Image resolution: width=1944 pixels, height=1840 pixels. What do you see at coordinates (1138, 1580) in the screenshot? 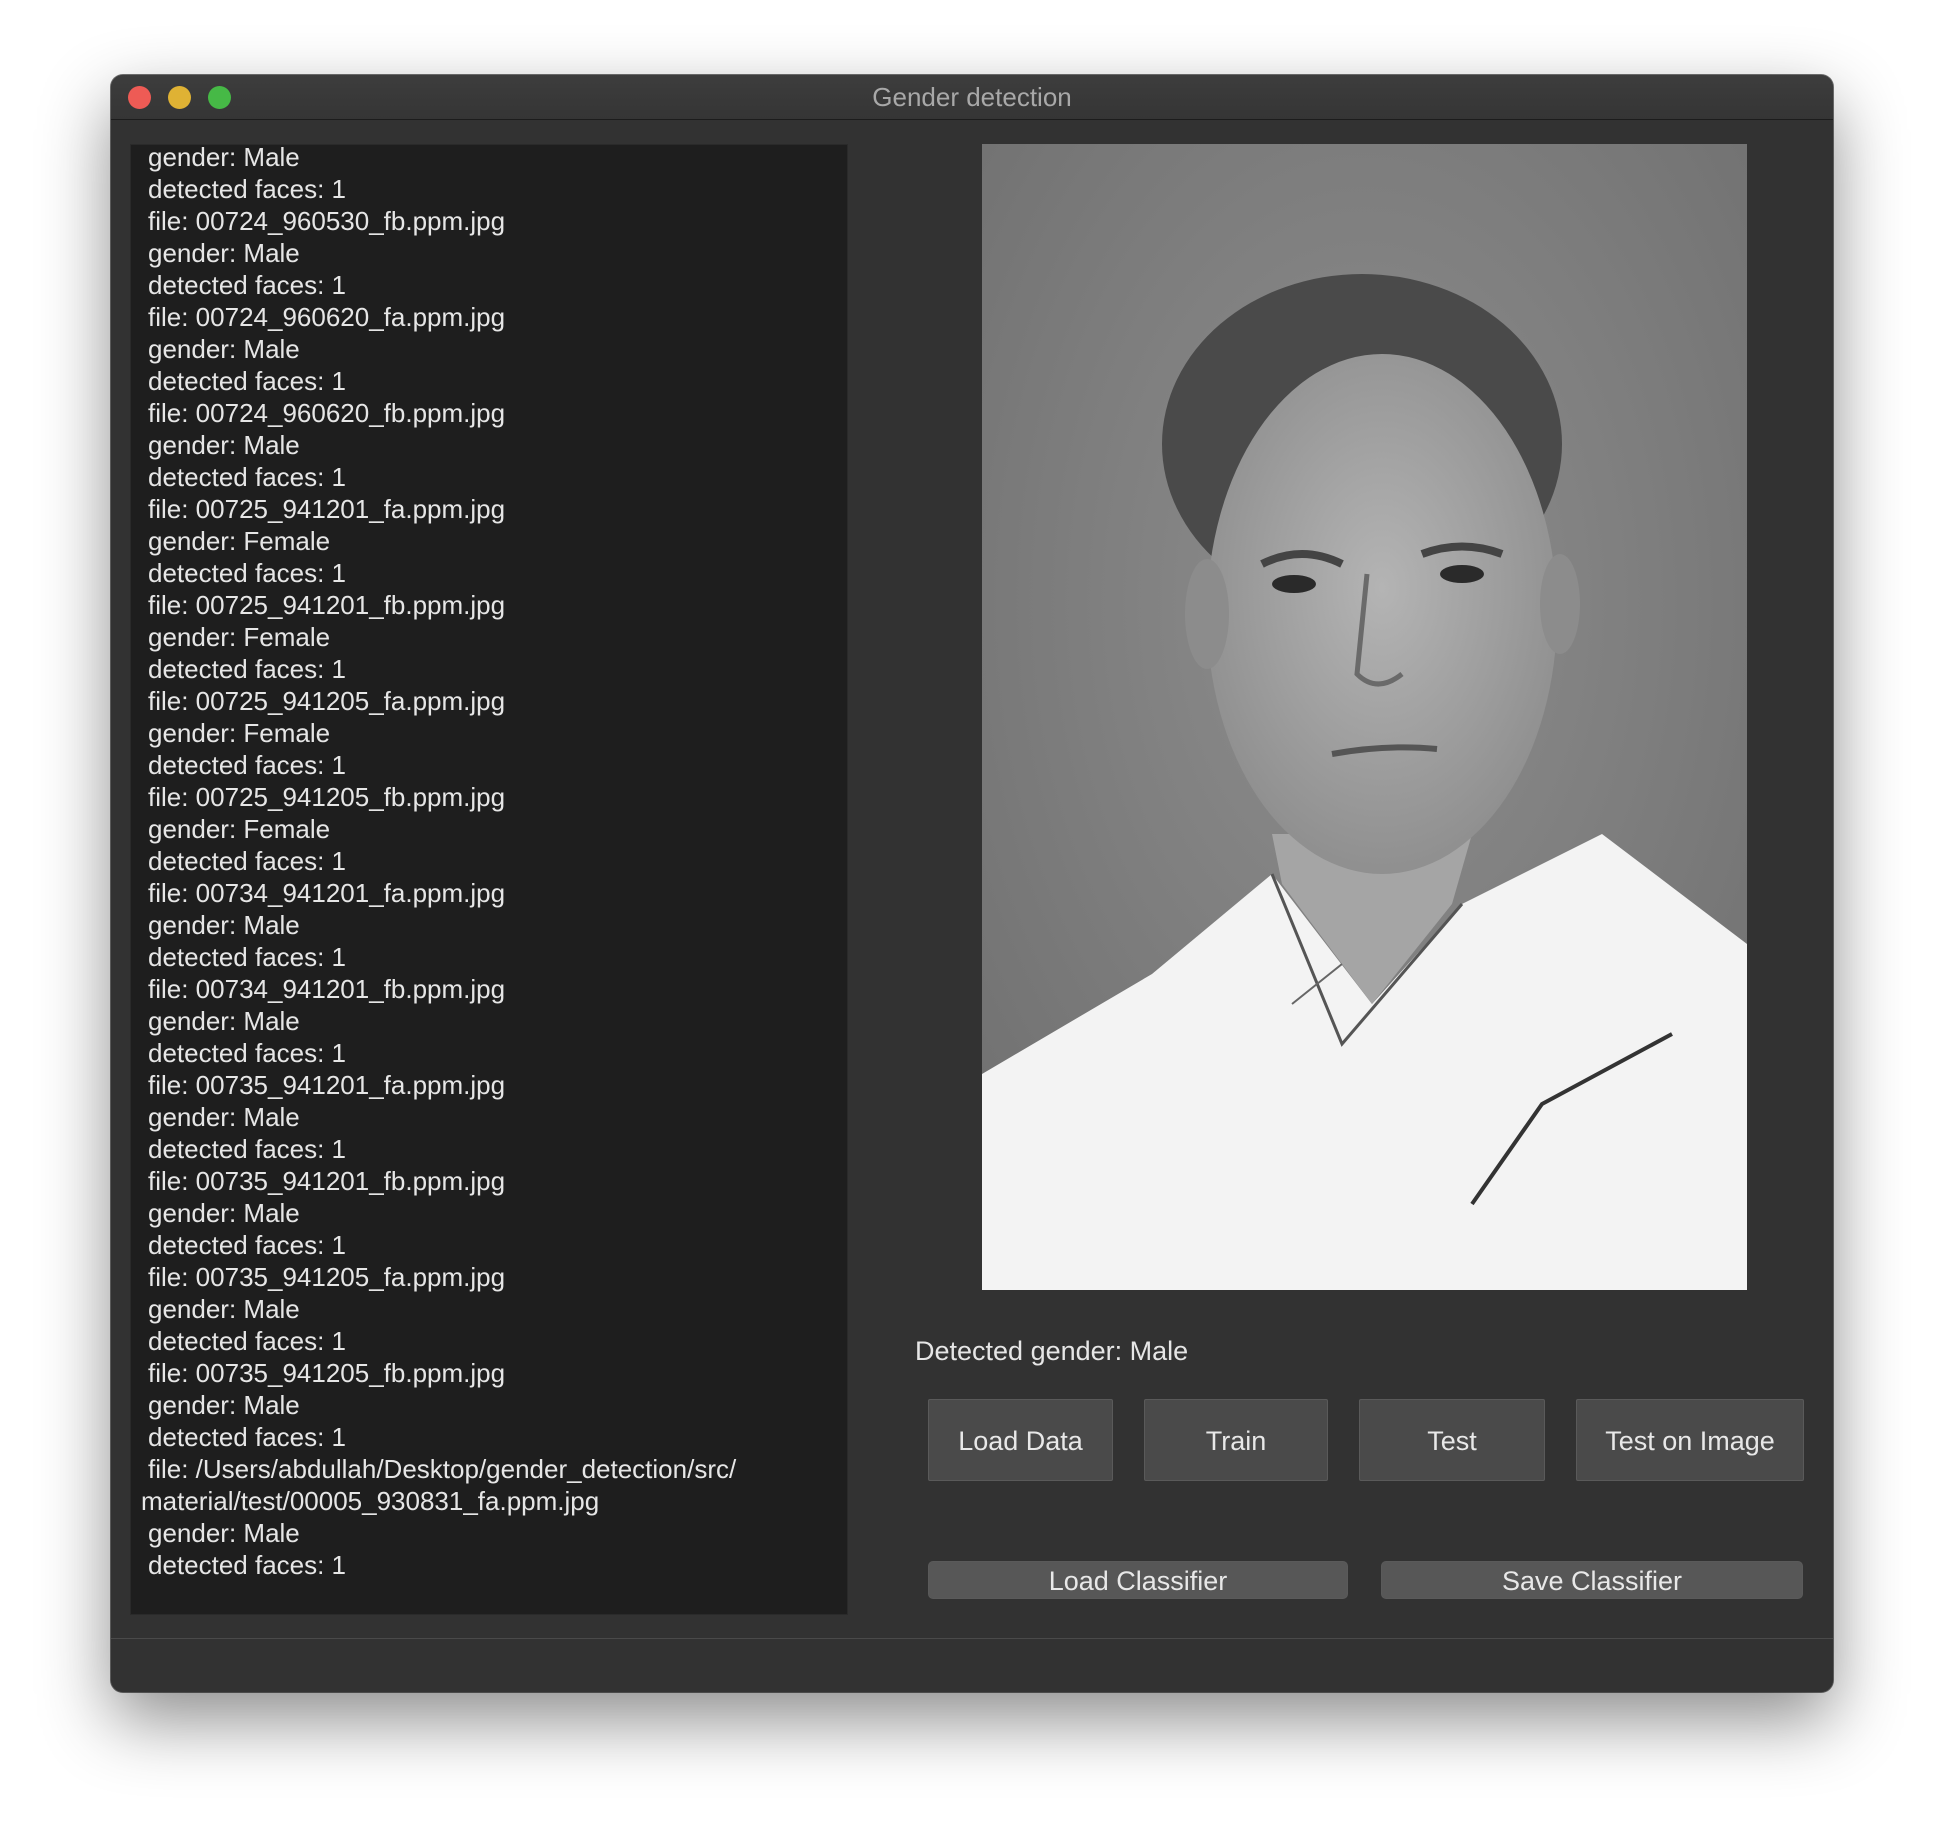
I see `load-classifier-button: Load Classifier` at bounding box center [1138, 1580].